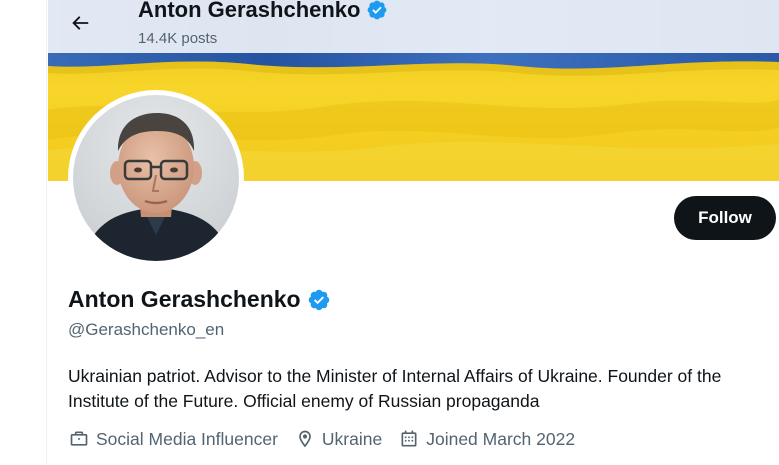  Describe the element at coordinates (178, 38) in the screenshot. I see `header-post-count: 14.4K posts` at that location.